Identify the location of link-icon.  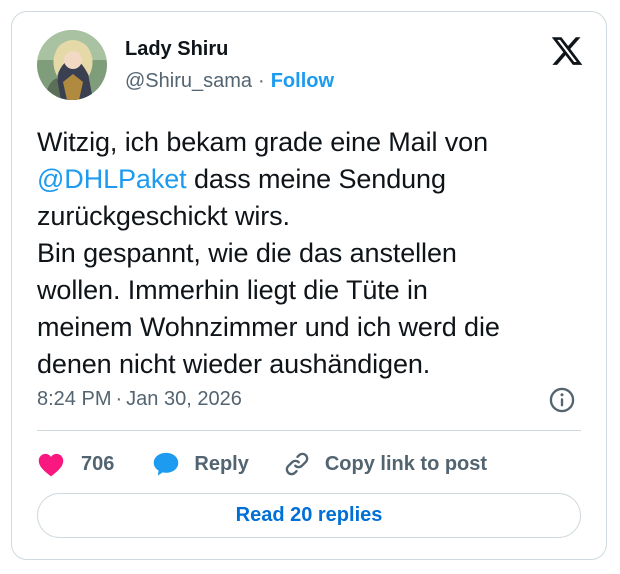
(297, 464).